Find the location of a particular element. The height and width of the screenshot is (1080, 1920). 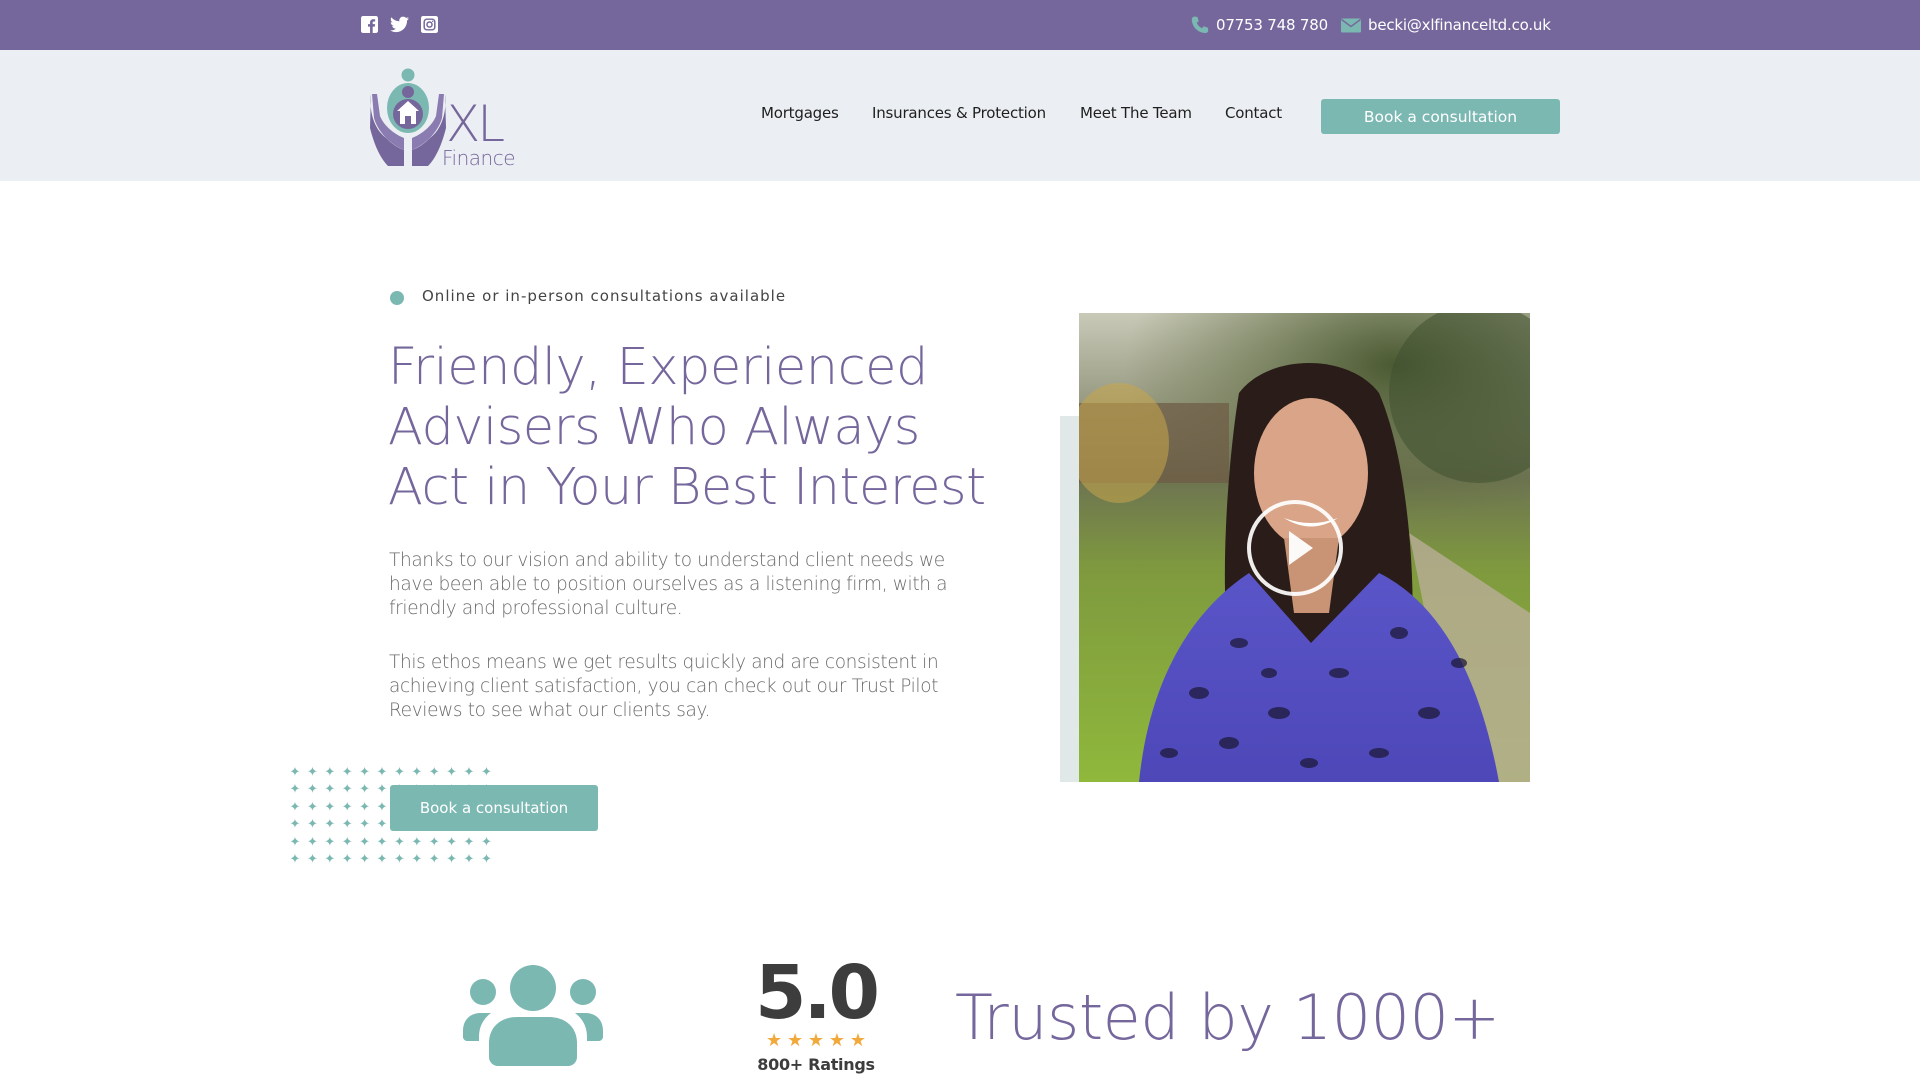

play-icon is located at coordinates (1301, 548).